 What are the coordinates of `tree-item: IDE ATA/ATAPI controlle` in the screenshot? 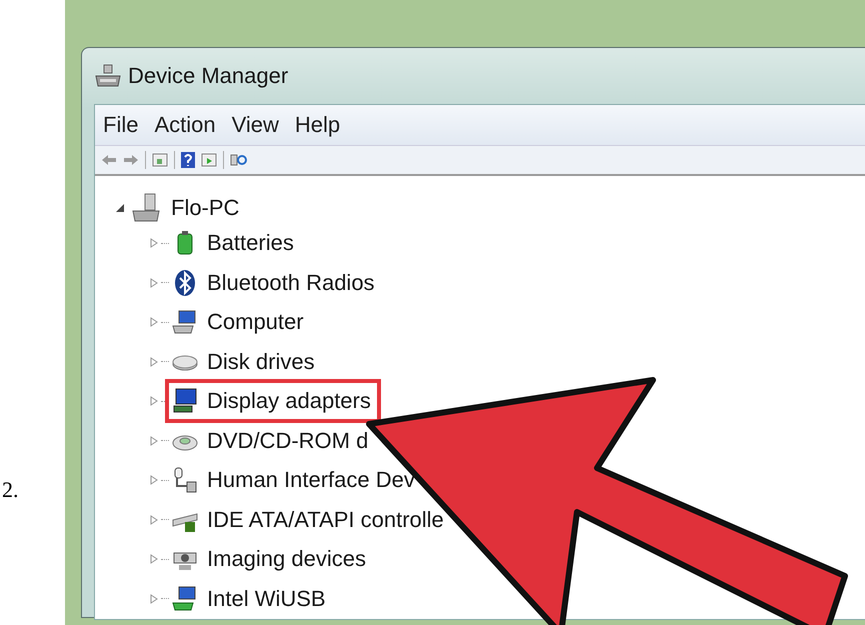 It's located at (325, 519).